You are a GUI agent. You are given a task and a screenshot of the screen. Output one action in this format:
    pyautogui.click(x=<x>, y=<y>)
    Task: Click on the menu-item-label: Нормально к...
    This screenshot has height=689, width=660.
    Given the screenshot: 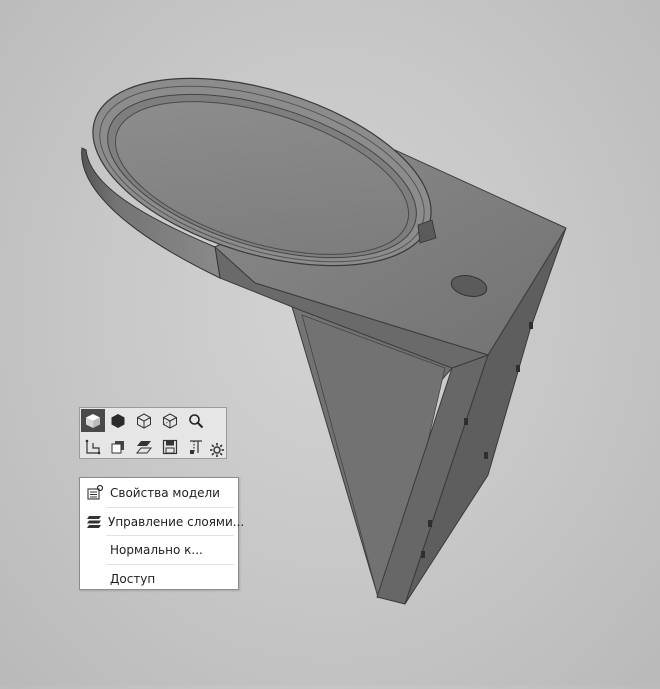 What is the action you would take?
    pyautogui.click(x=156, y=550)
    